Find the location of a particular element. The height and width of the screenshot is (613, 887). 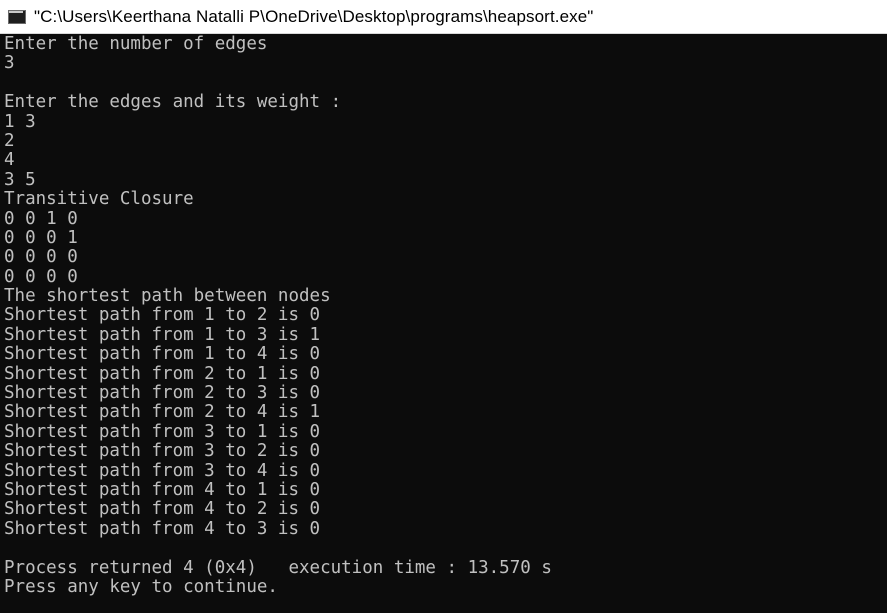

console-line: The shortest path between nodes is located at coordinates (167, 296).